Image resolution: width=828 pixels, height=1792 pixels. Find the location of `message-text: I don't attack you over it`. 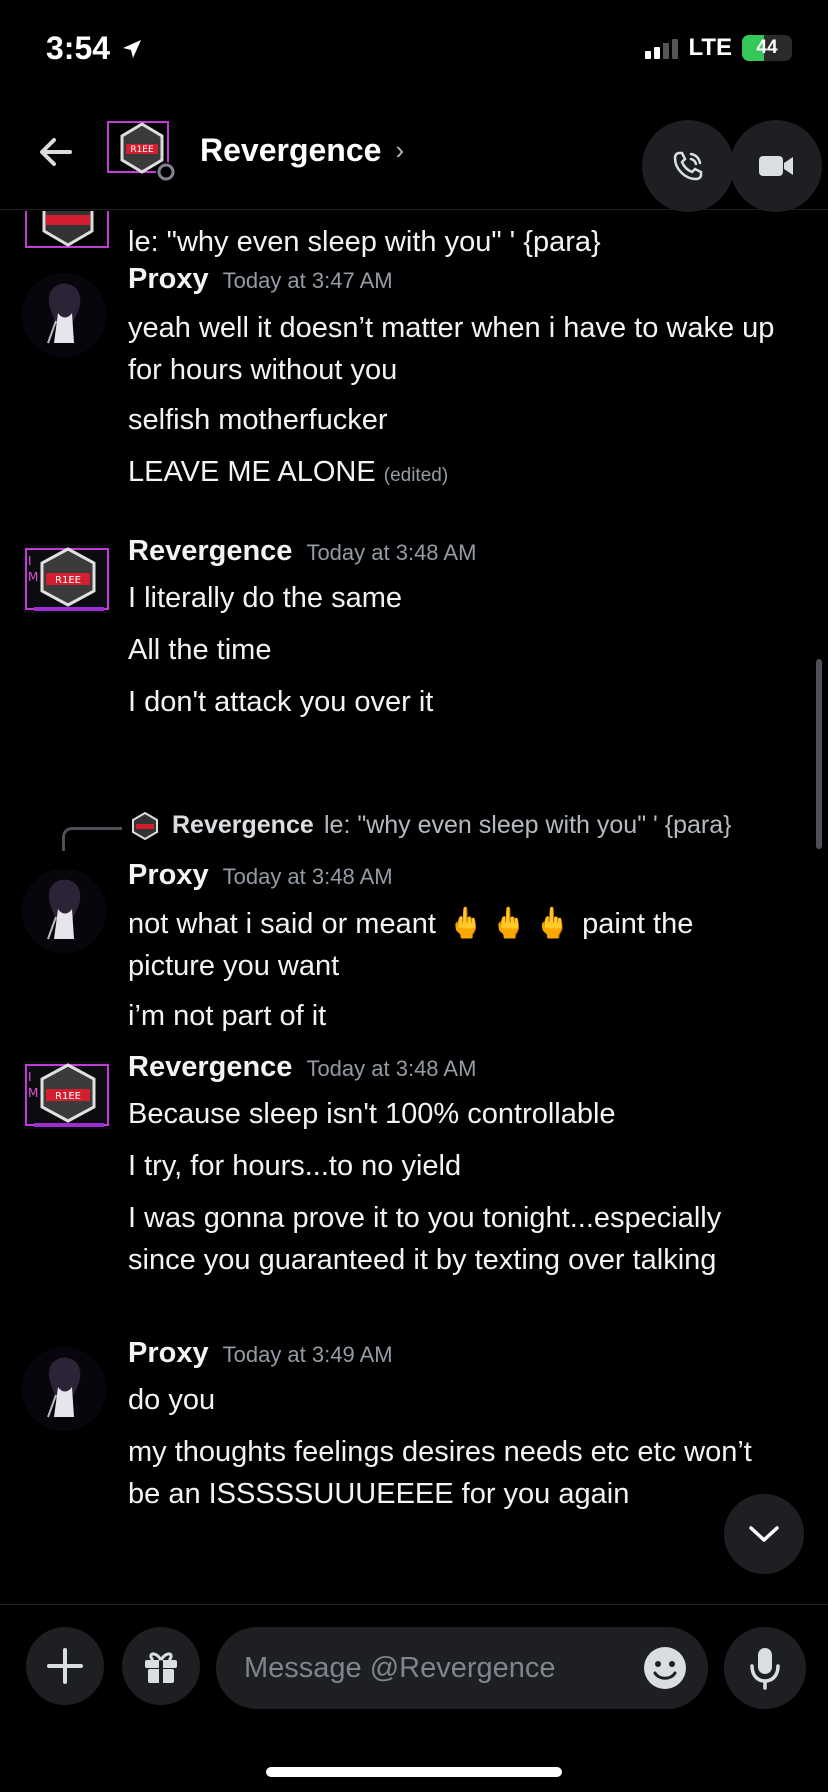

message-text: I don't attack you over it is located at coordinates (281, 702).